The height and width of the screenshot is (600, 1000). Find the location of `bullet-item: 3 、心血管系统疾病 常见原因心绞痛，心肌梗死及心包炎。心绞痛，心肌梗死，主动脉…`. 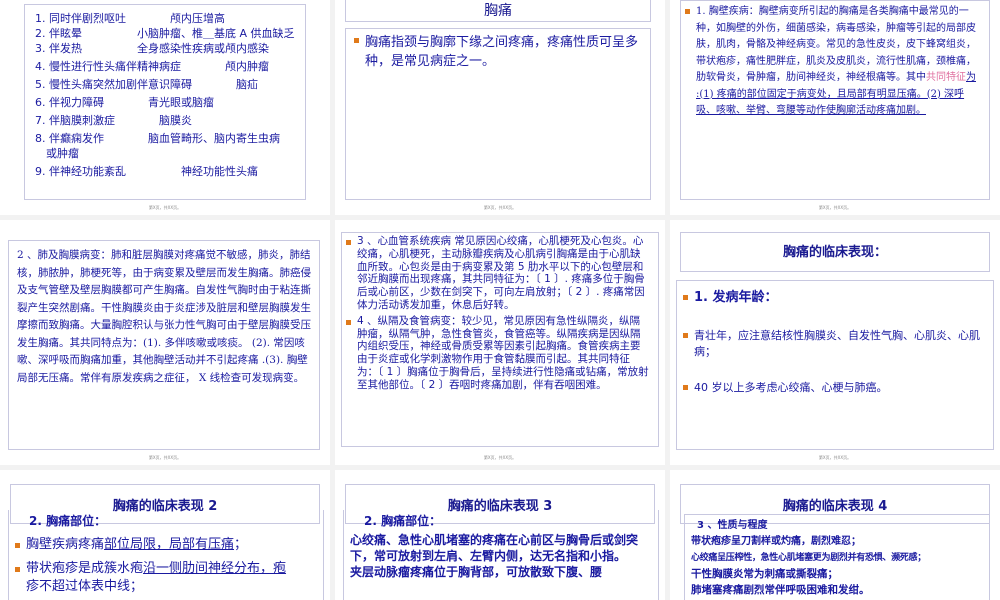

bullet-item: 3 、心血管系统疾病 常见原因心绞痛，心肌梗死及心包炎。心绞痛，心肌梗死，主动脉… is located at coordinates (498, 273).